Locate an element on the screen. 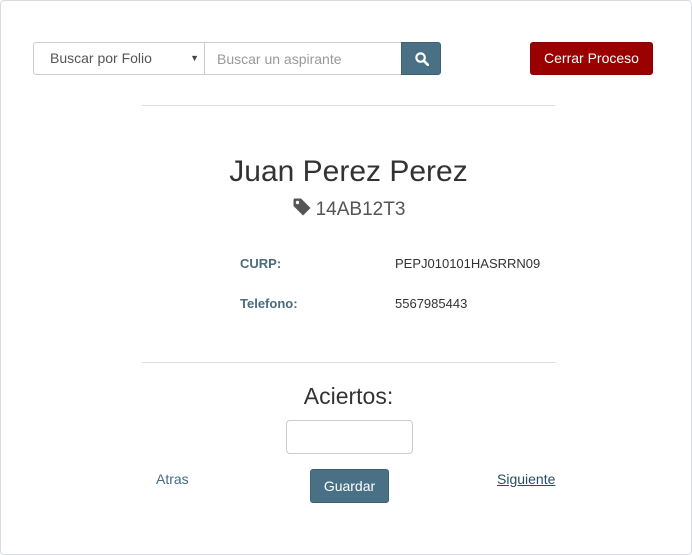  candidate-folio: 14AB12T3 is located at coordinates (348, 209).